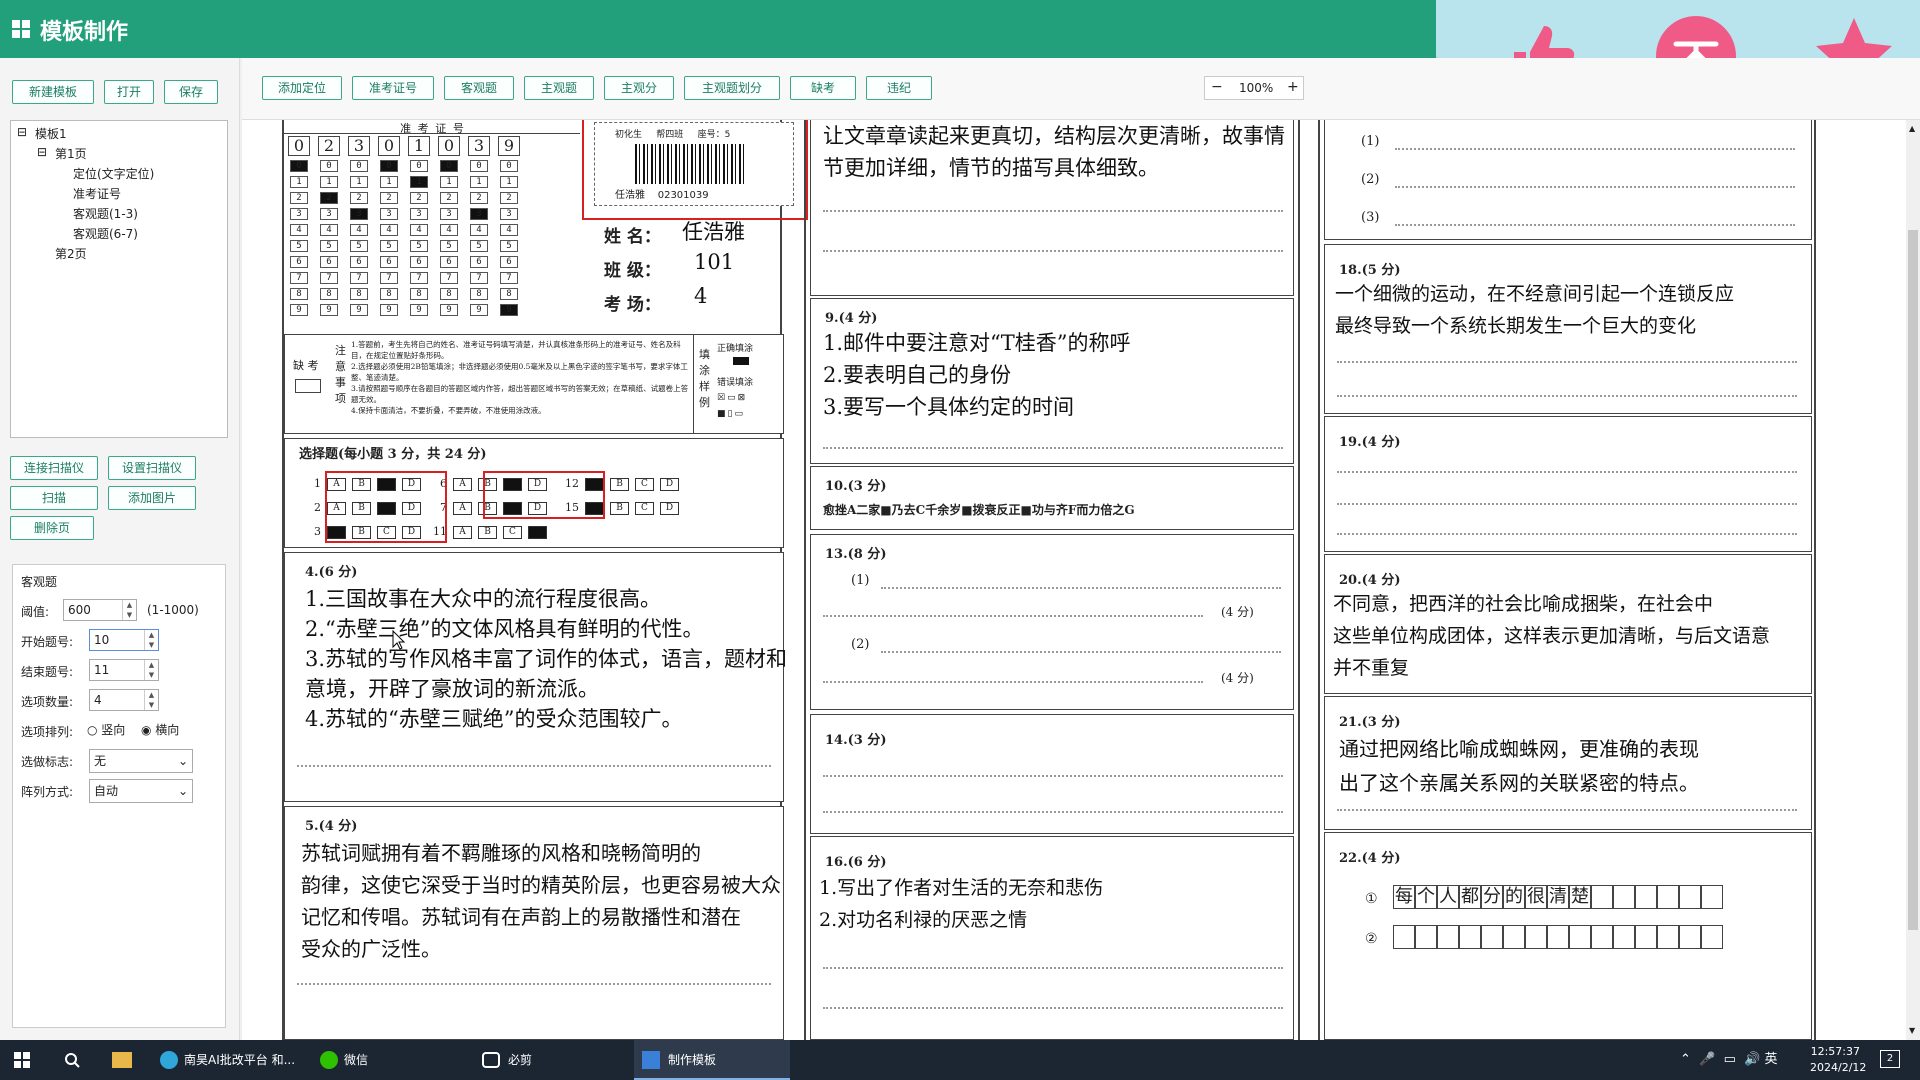 The width and height of the screenshot is (1920, 1080). I want to click on objective-button: 客观题, so click(479, 88).